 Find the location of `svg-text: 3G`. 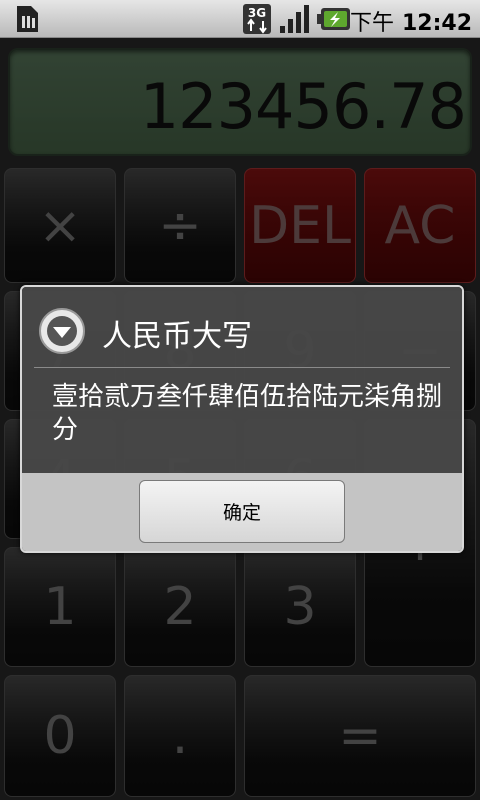

svg-text: 3G is located at coordinates (257, 13).